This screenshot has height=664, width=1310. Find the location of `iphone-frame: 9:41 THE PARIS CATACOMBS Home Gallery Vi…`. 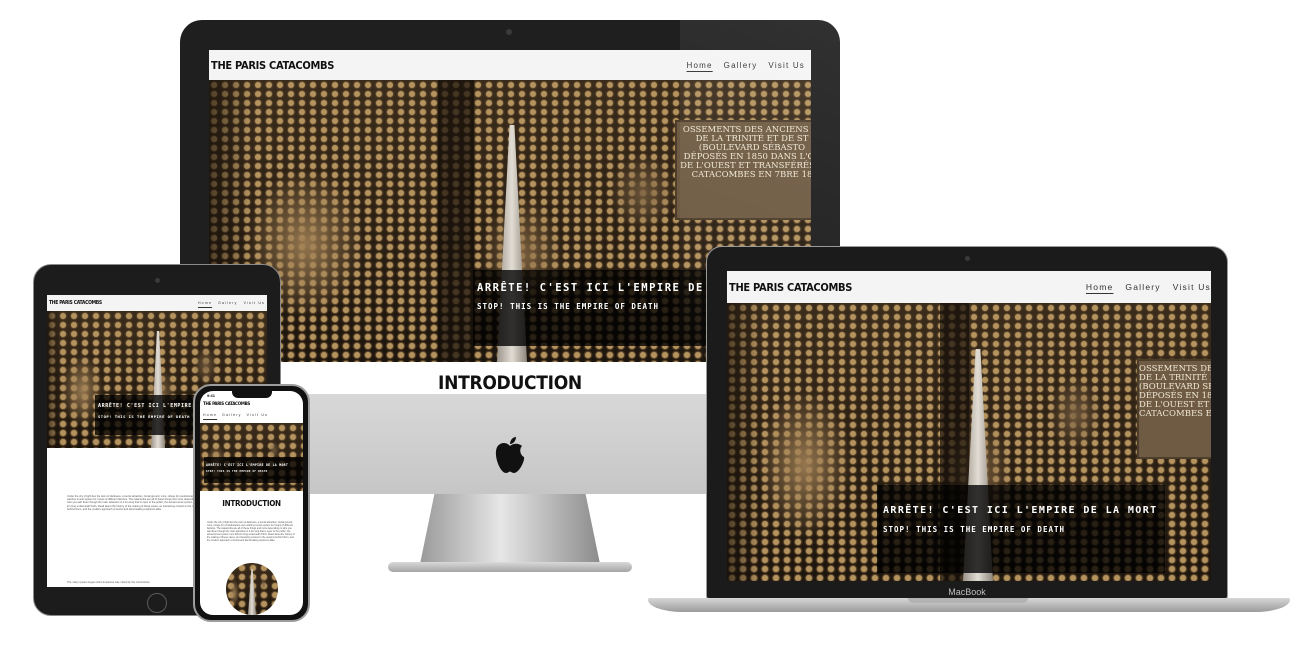

iphone-frame: 9:41 THE PARIS CATACOMBS Home Gallery Vi… is located at coordinates (251, 503).